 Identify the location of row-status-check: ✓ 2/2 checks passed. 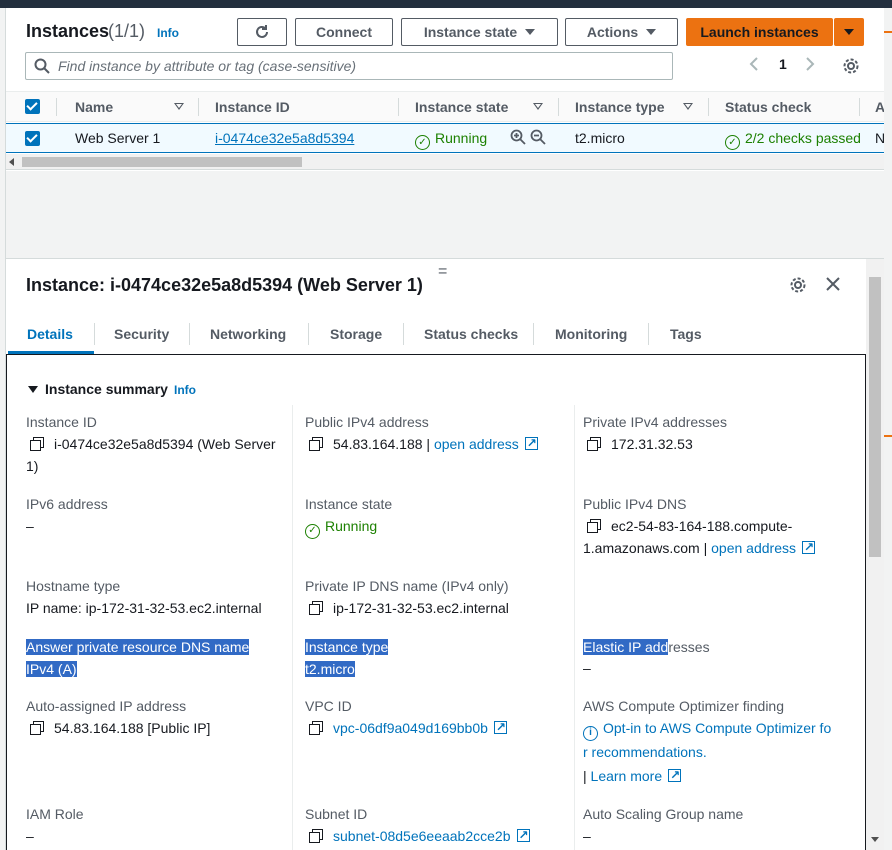
(793, 140).